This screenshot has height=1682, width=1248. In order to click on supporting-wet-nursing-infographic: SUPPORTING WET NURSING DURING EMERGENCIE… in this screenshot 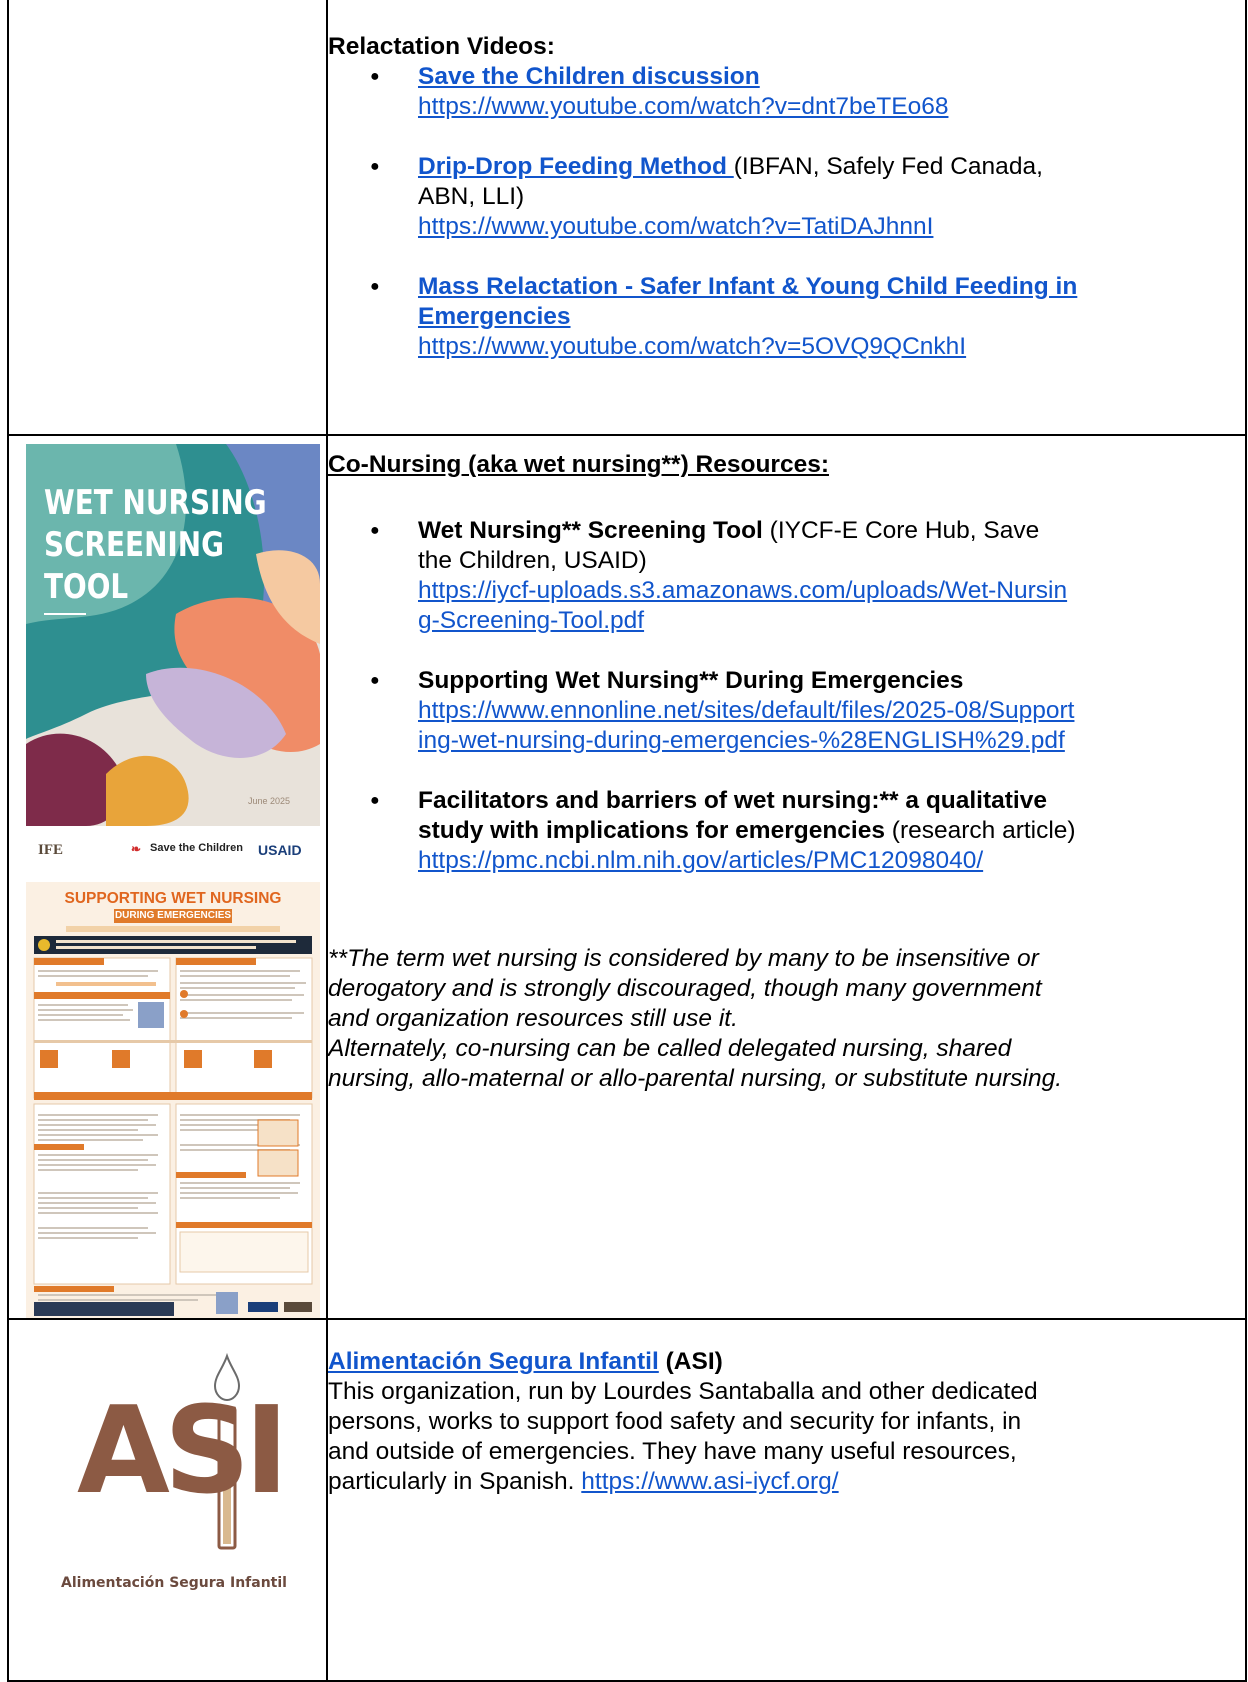, I will do `click(173, 1100)`.